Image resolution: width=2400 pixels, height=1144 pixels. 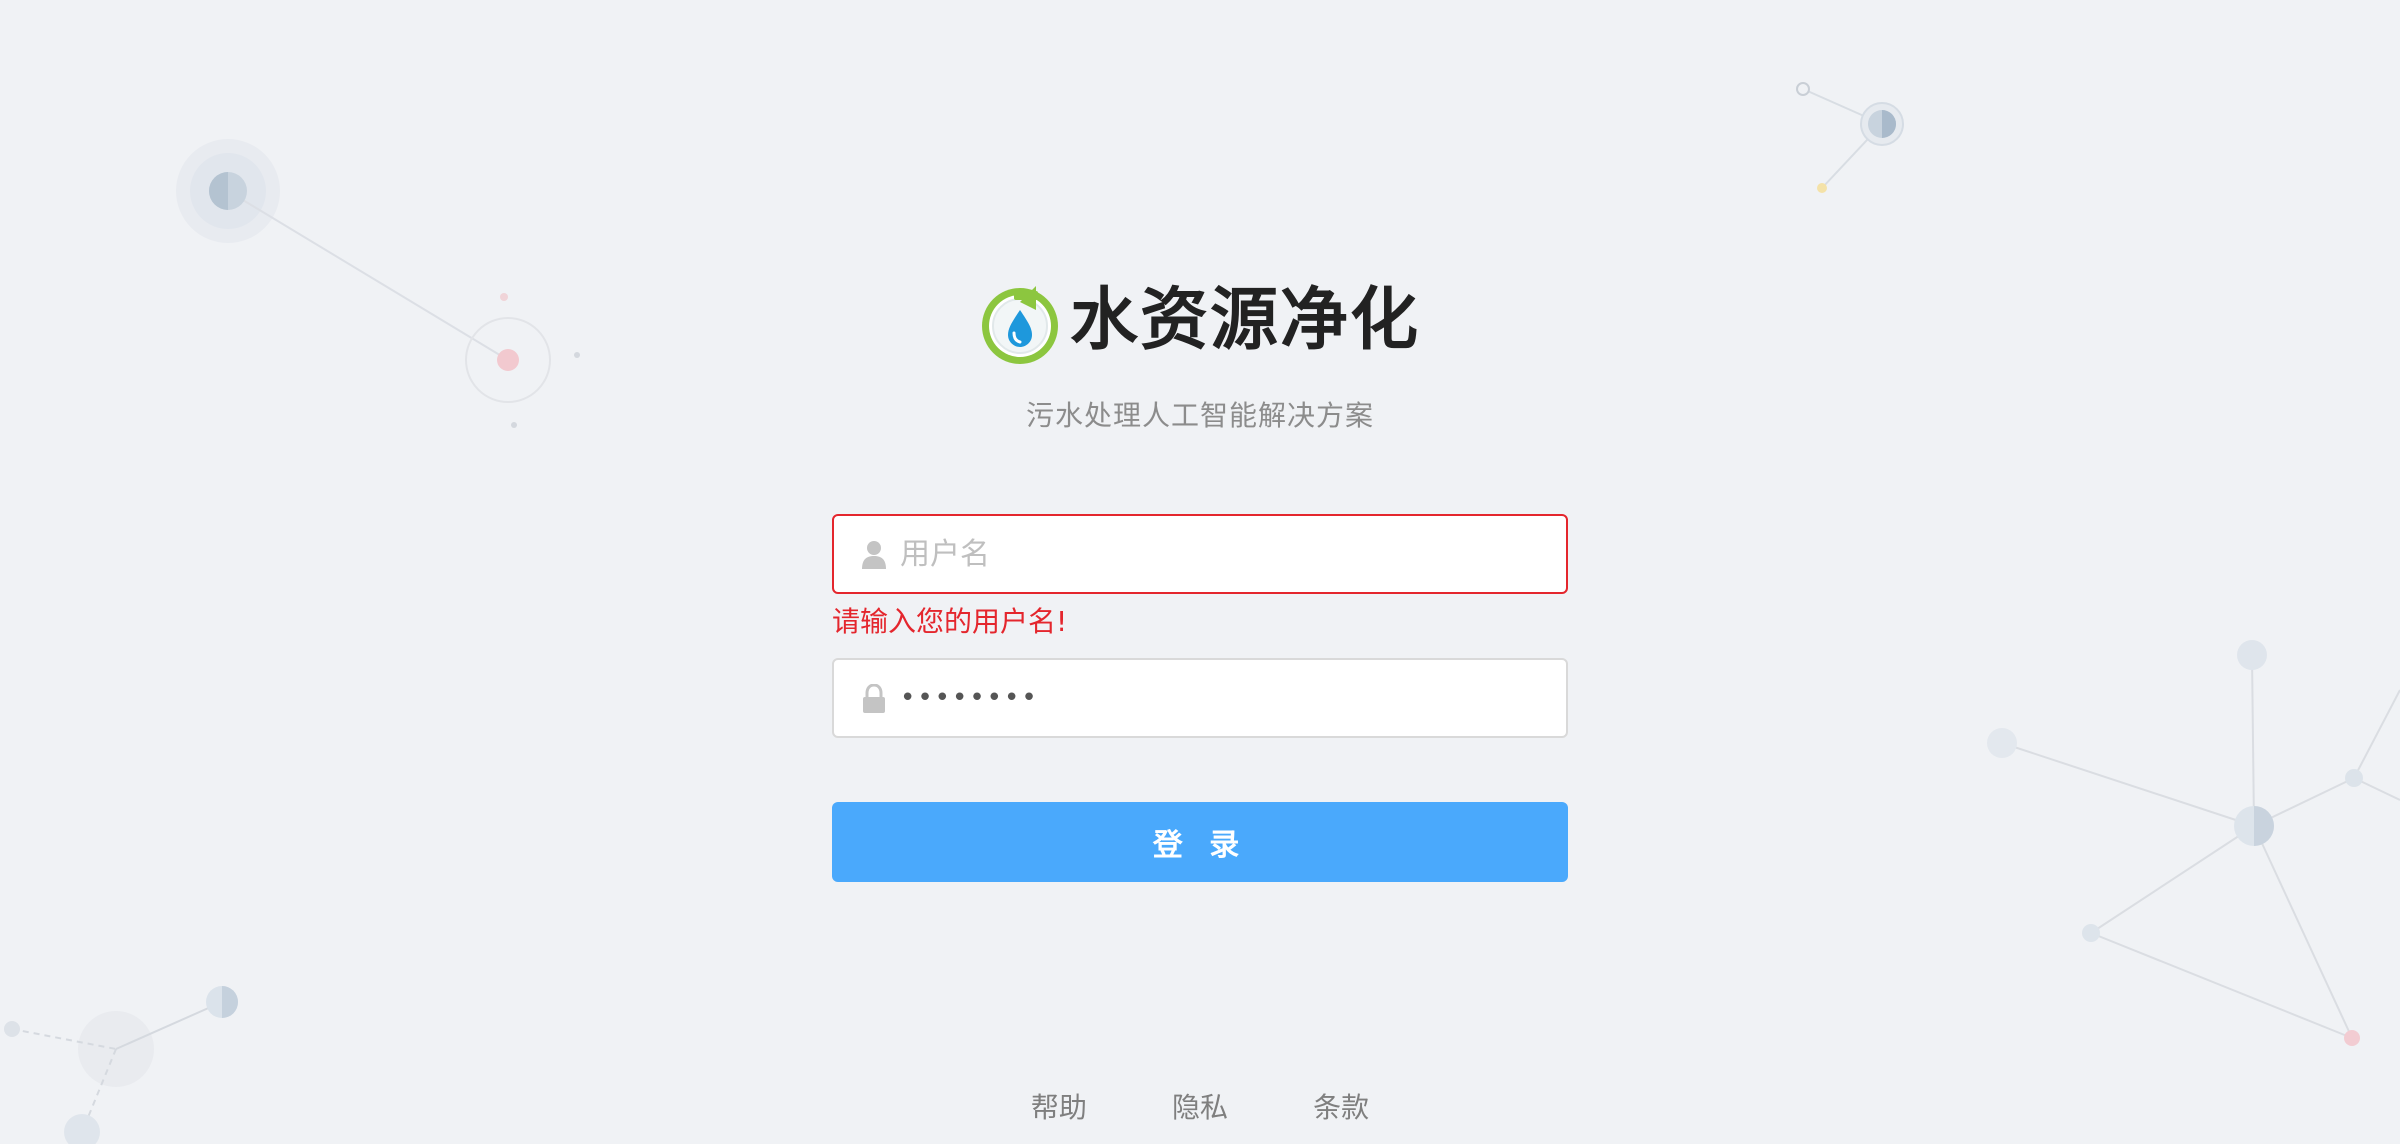 What do you see at coordinates (1200, 842) in the screenshot?
I see `login-button: 登 录` at bounding box center [1200, 842].